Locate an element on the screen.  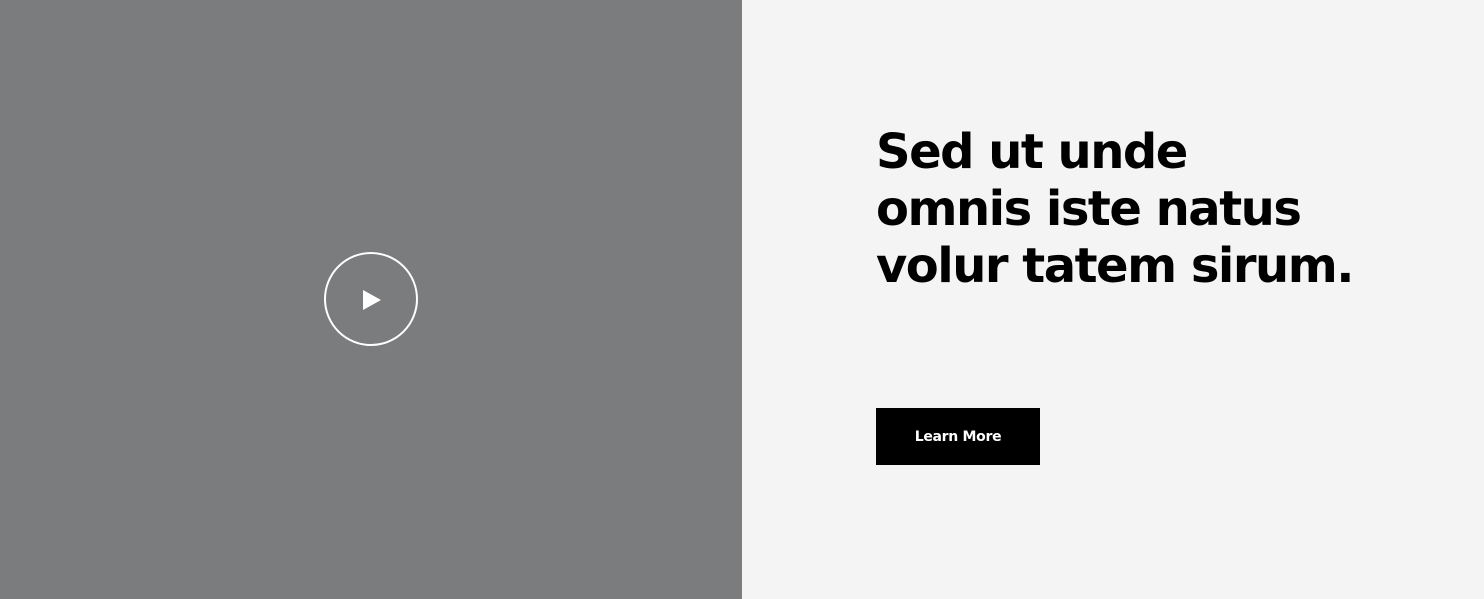
play-icon is located at coordinates (372, 300).